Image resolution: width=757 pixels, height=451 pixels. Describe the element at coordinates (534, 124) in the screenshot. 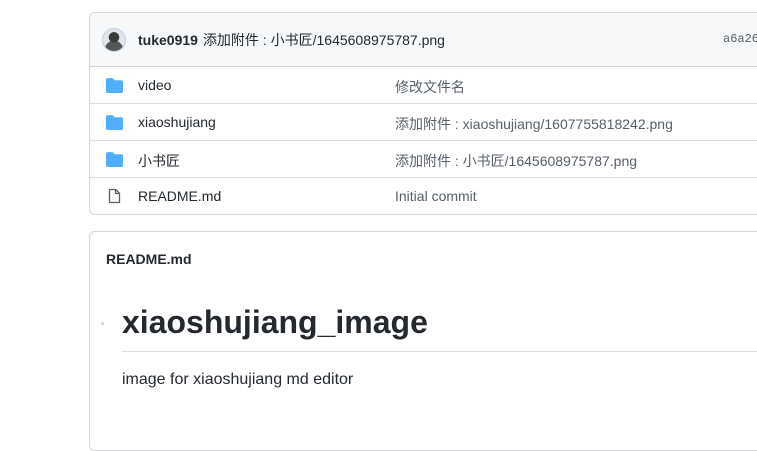

I see `file-commit-message: 添加附件 : xiaoshujiang/1607755818242.png` at that location.